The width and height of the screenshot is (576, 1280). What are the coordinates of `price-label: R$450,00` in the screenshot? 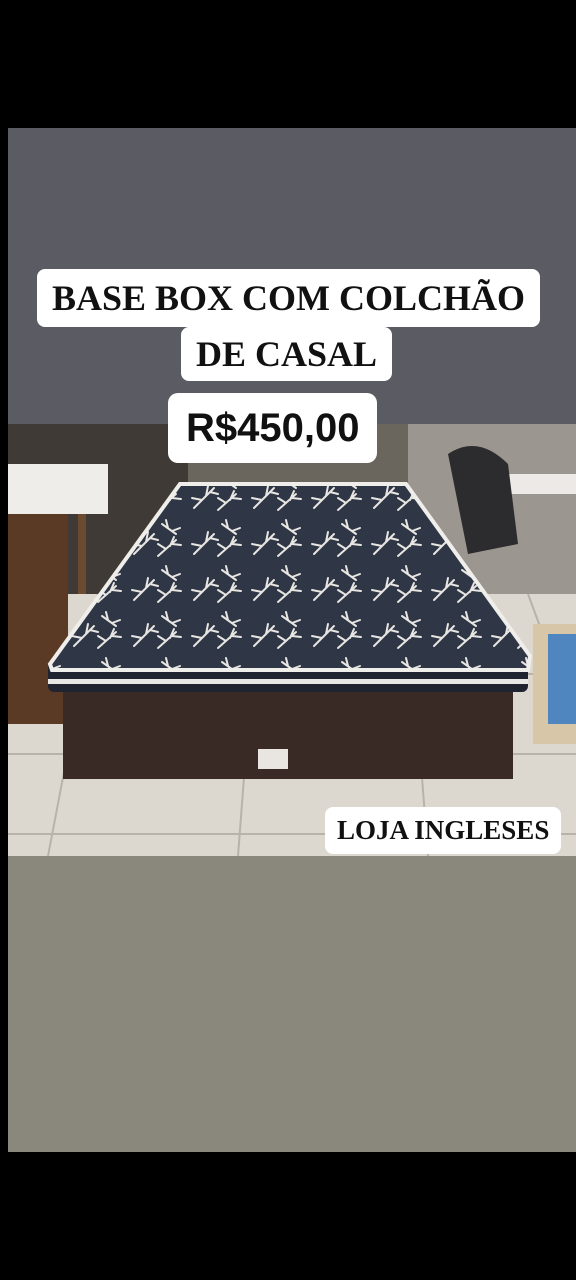 It's located at (273, 428).